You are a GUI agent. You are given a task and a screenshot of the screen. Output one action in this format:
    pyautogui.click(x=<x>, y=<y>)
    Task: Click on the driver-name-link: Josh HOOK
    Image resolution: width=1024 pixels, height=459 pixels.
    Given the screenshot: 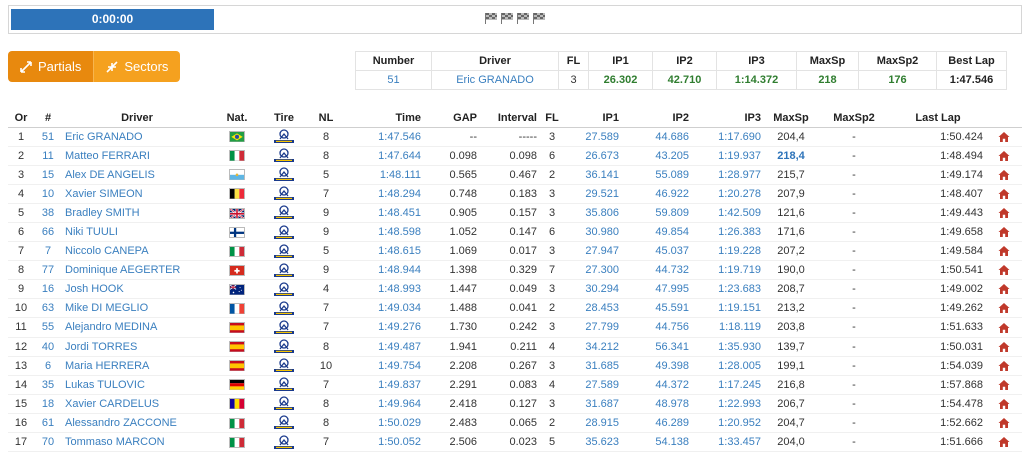 What is the action you would take?
    pyautogui.click(x=137, y=289)
    